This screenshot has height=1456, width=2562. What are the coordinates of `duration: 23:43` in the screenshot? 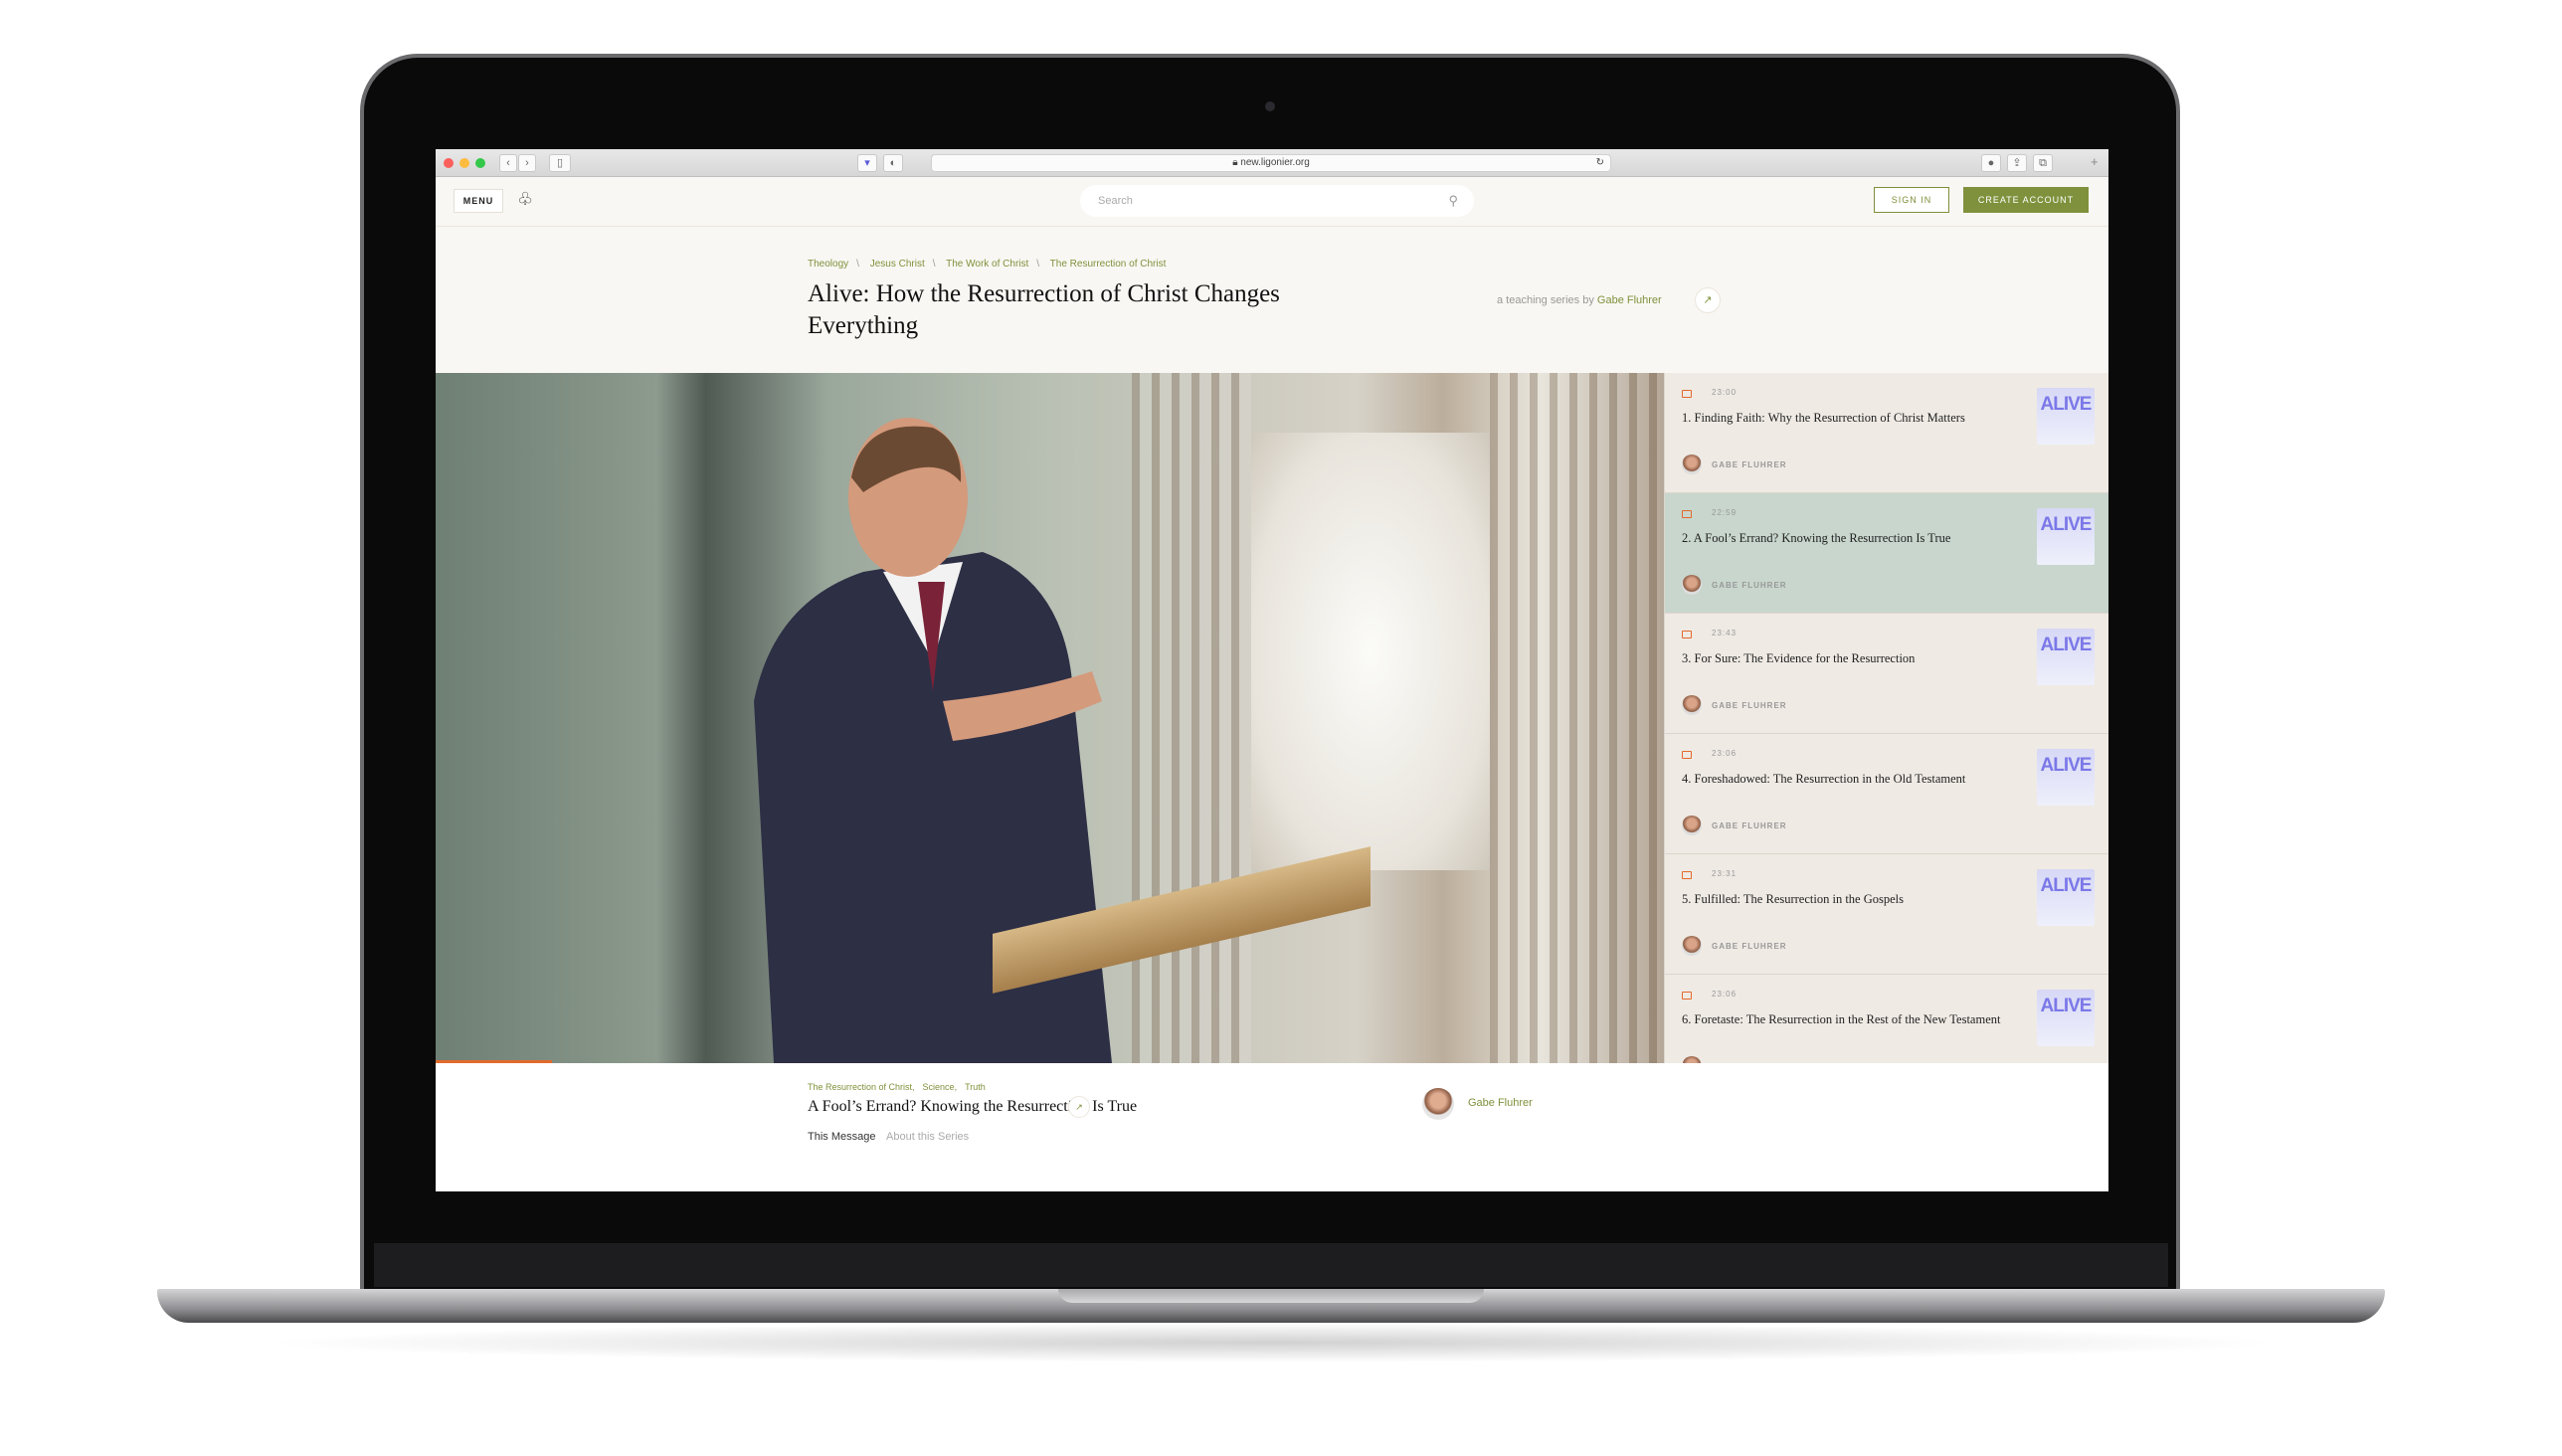 It's located at (1725, 633).